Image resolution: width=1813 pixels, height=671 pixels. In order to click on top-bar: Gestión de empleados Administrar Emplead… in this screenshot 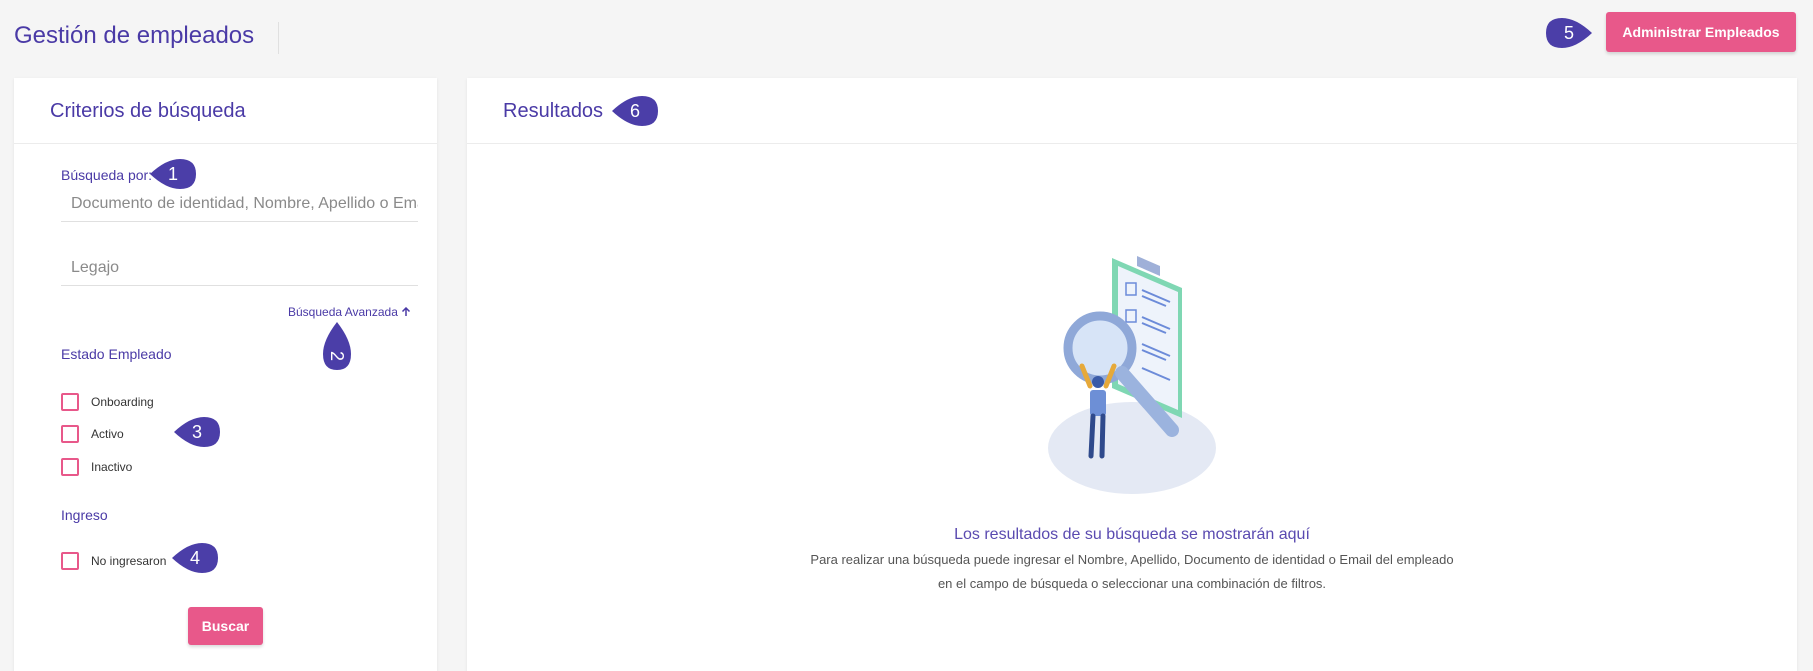, I will do `click(906, 37)`.